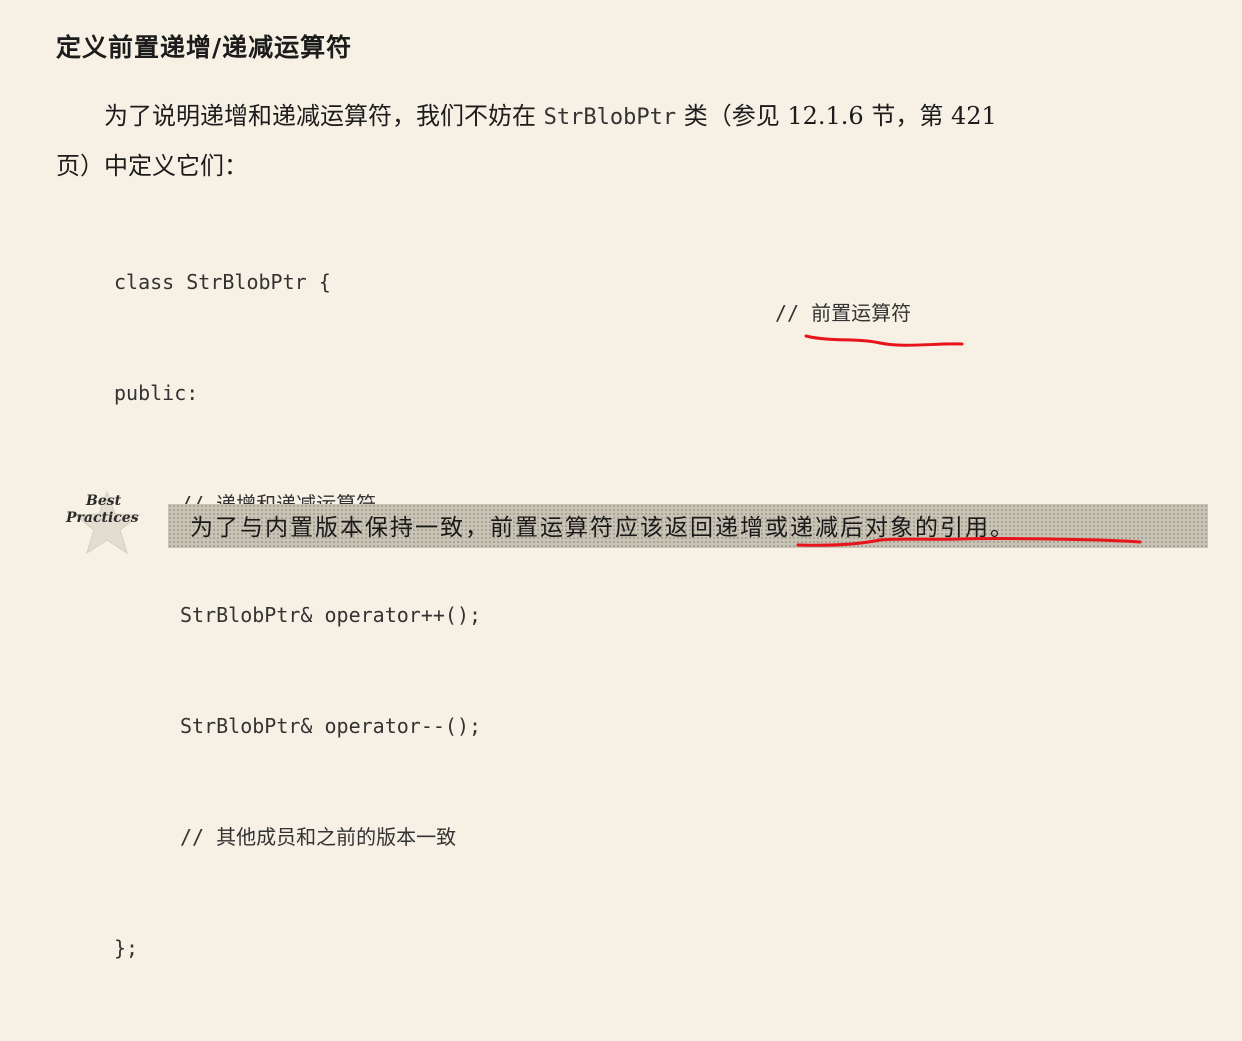 The image size is (1242, 1041). What do you see at coordinates (204, 47) in the screenshot?
I see `section-heading: 定义前置递增/递减运算符` at bounding box center [204, 47].